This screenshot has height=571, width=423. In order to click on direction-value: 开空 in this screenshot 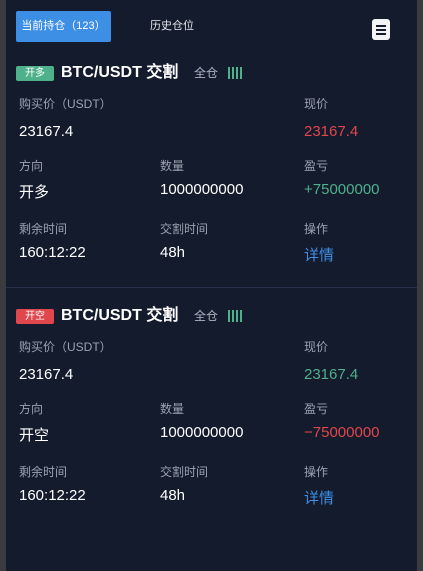, I will do `click(34, 435)`.